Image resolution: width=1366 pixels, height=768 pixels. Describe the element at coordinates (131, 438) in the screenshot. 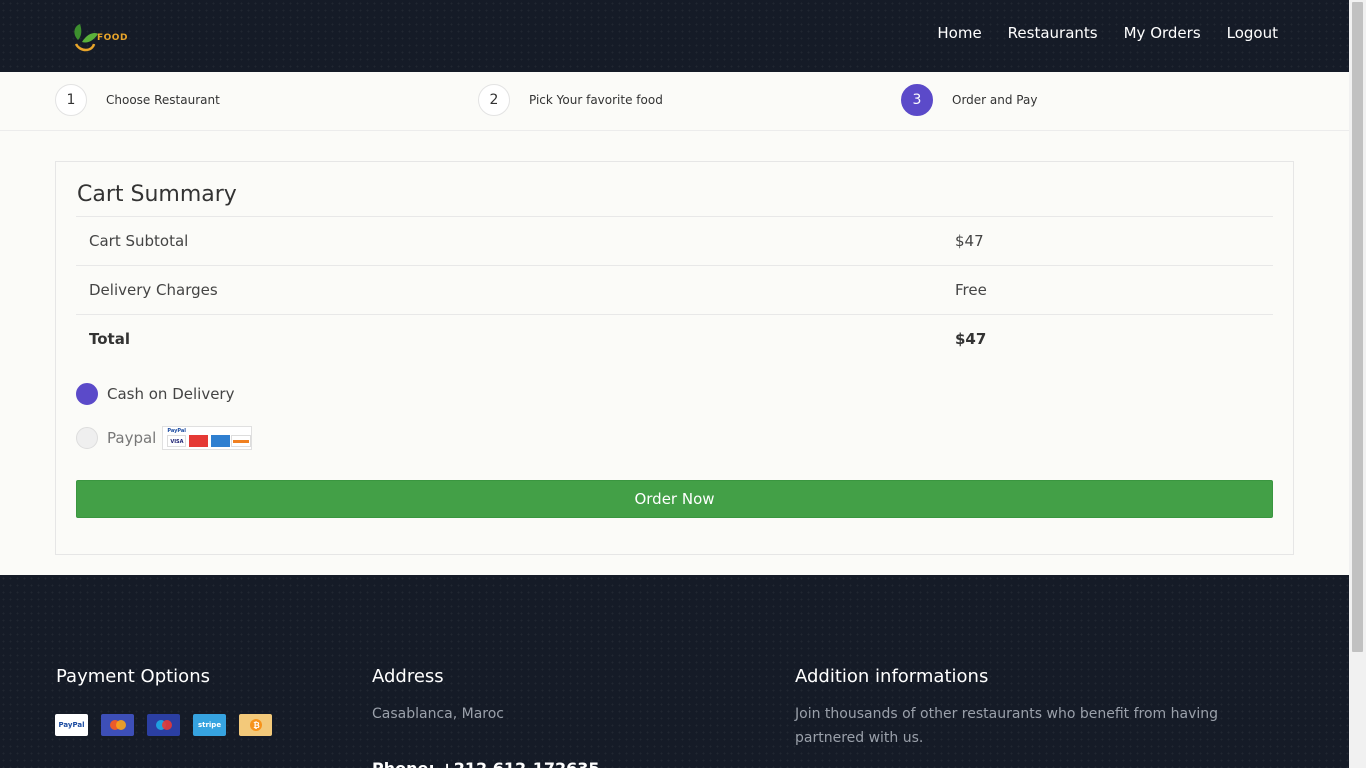

I see `paypal-label: Paypal` at that location.